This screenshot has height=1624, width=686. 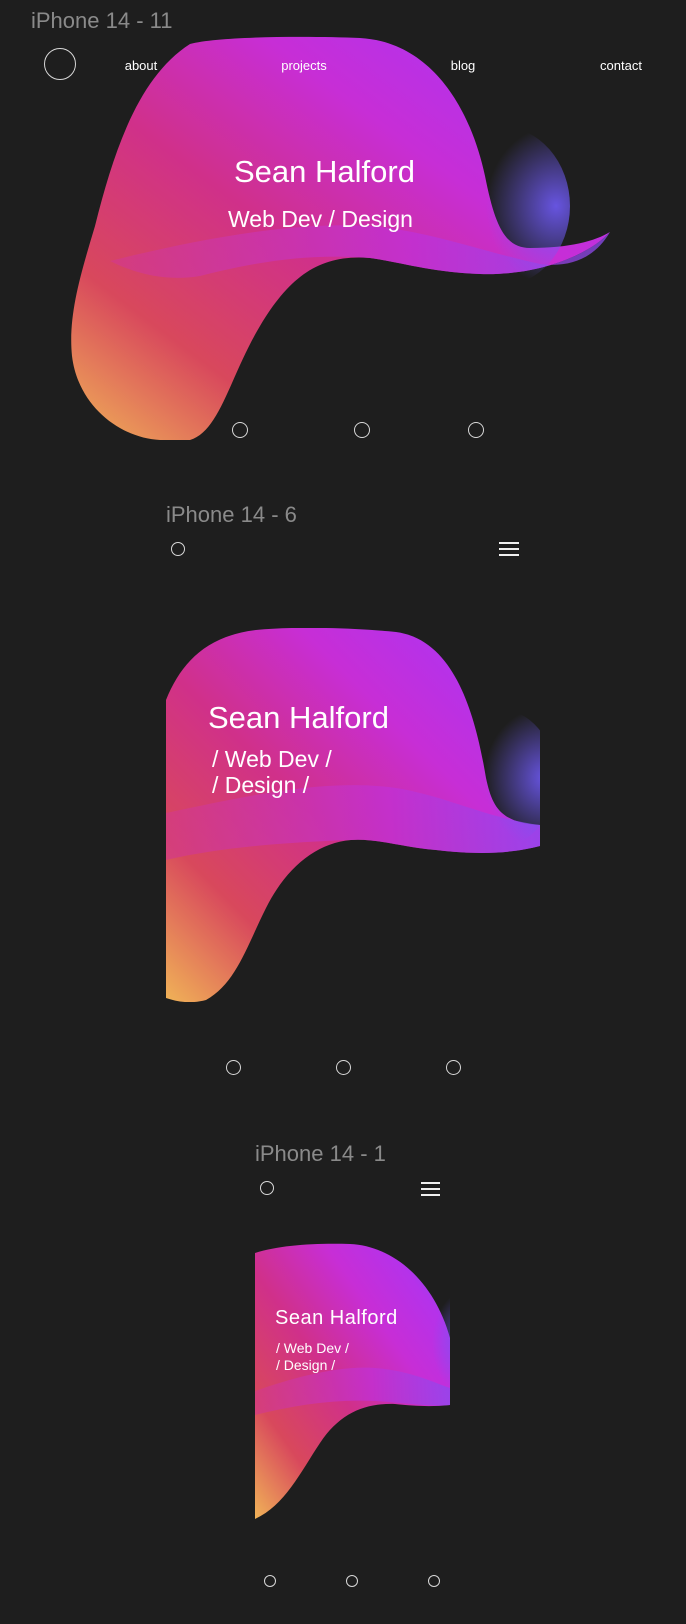 I want to click on nav-about-link: about, so click(x=141, y=65).